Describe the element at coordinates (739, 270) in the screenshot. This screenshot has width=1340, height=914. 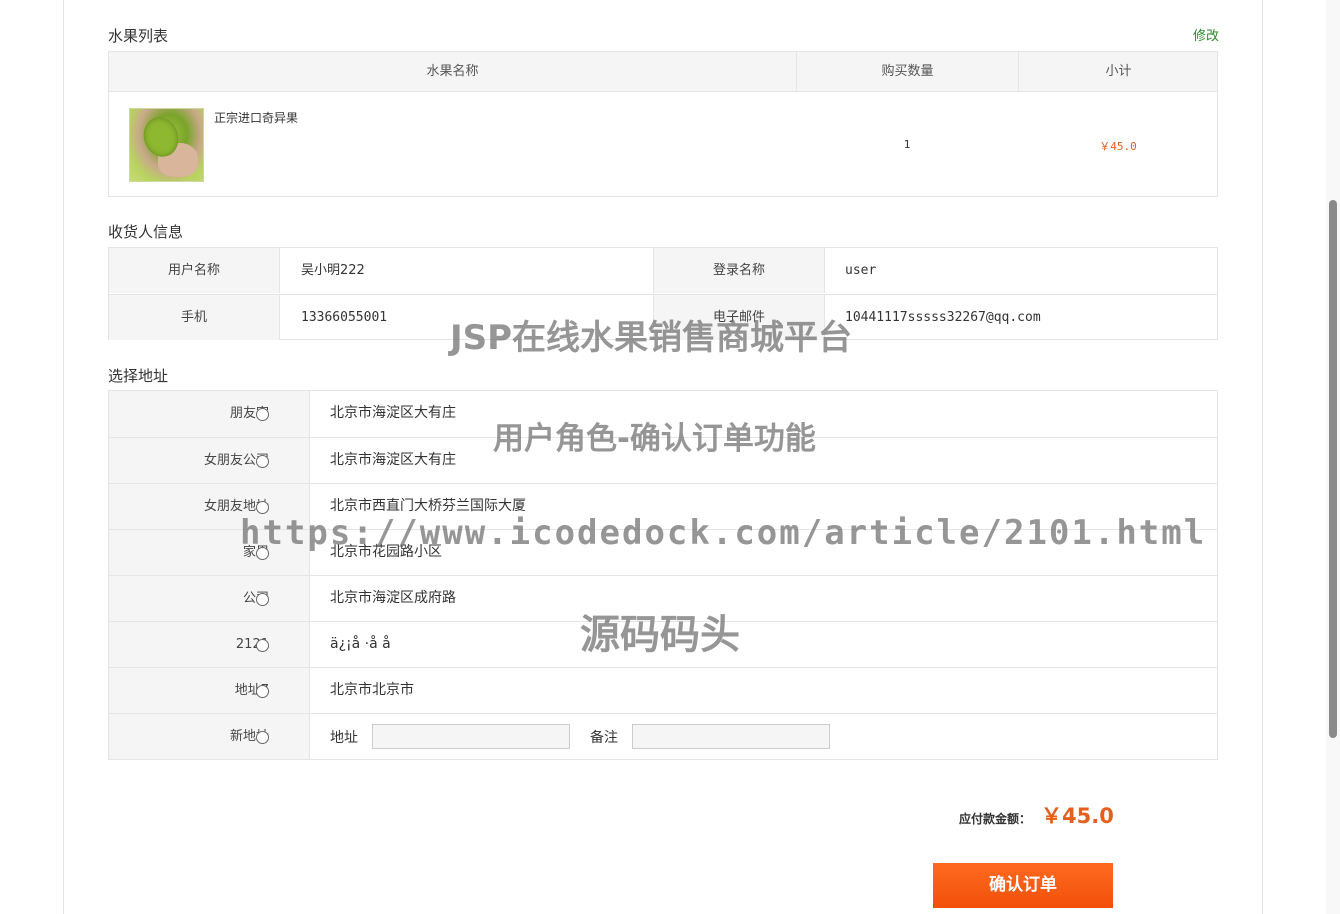
I see `login-name-label: 登录名称` at that location.